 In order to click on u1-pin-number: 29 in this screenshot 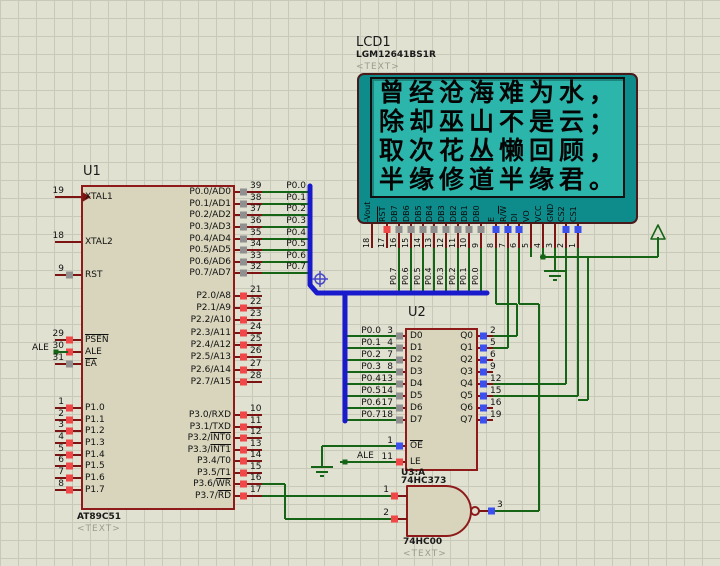, I will do `click(58, 334)`.